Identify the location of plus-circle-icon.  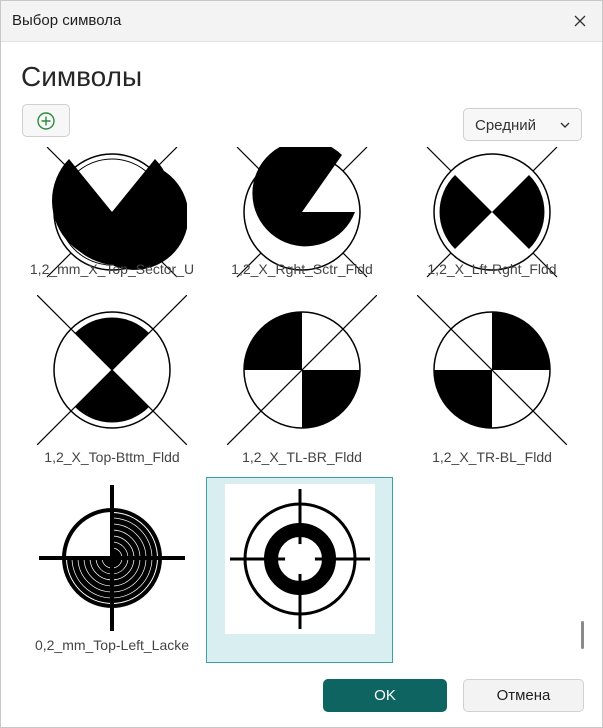
(46, 120).